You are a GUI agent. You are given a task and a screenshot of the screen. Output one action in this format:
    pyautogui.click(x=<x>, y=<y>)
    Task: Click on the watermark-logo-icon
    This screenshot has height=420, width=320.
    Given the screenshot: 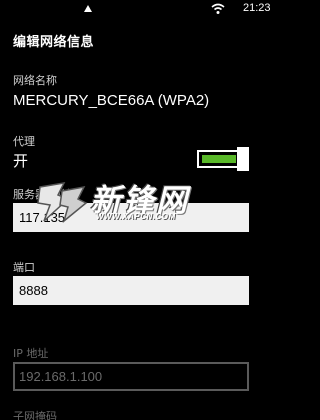 What is the action you would take?
    pyautogui.click(x=62, y=203)
    